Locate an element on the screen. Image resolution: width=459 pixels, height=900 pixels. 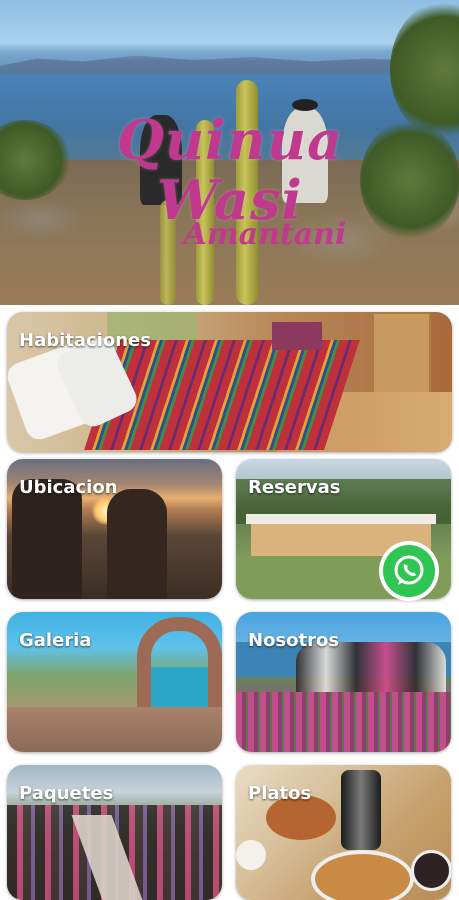
bowl is located at coordinates (431, 870).